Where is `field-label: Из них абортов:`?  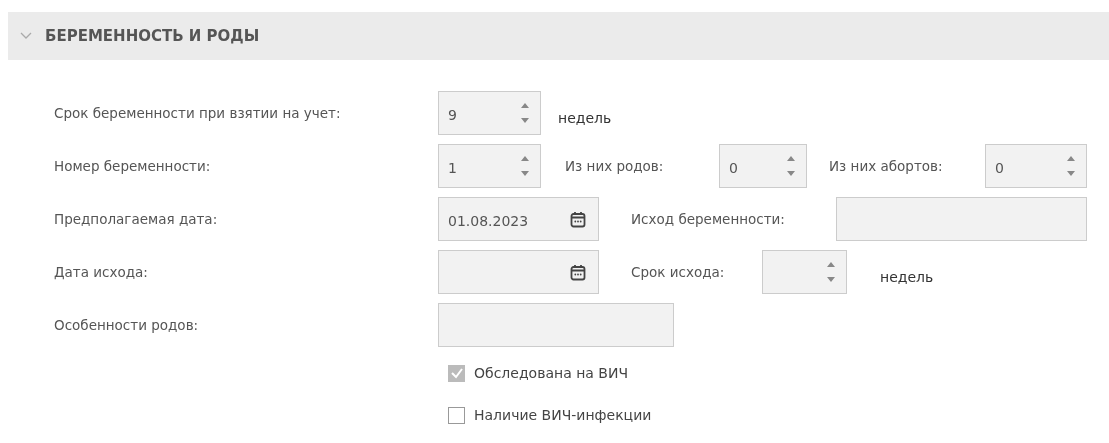
field-label: Из них абортов: is located at coordinates (886, 166).